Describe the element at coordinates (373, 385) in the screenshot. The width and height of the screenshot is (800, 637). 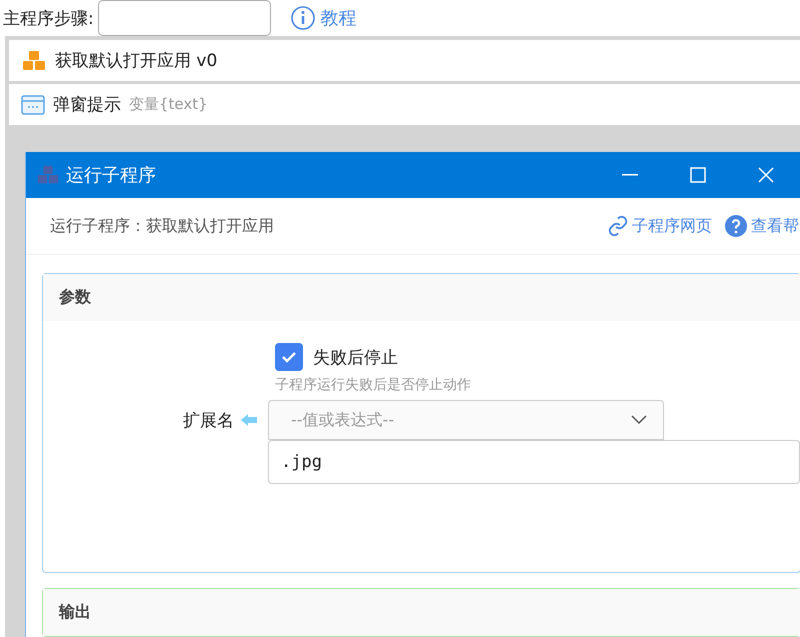
I see `checkbox-hint: 子程序运行失败后是否停止动作` at that location.